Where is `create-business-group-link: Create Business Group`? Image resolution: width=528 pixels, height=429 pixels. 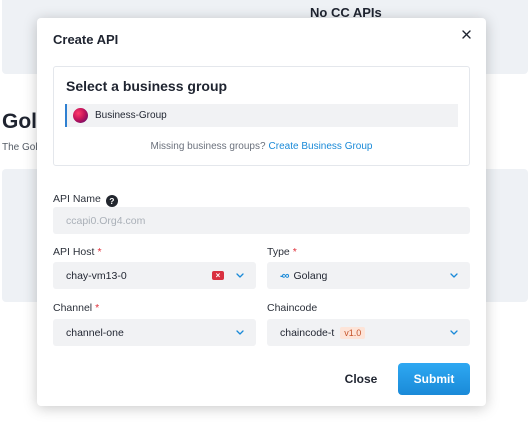
create-business-group-link: Create Business Group is located at coordinates (321, 146).